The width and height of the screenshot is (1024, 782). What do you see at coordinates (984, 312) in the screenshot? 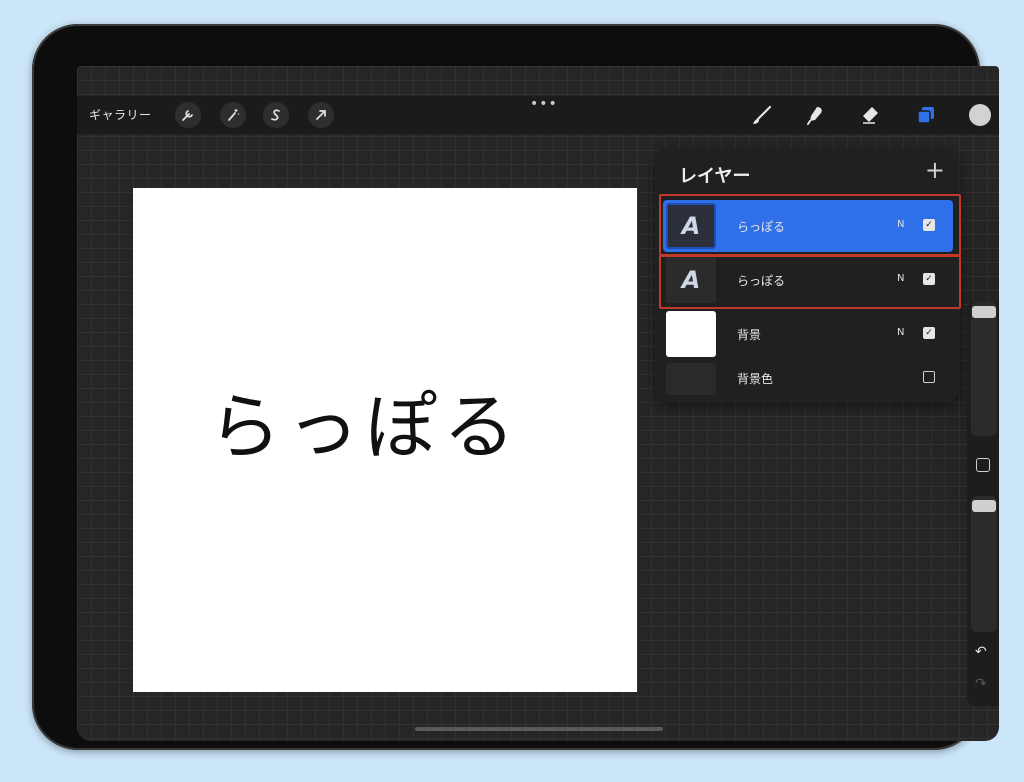
I see `brush-size-handle` at bounding box center [984, 312].